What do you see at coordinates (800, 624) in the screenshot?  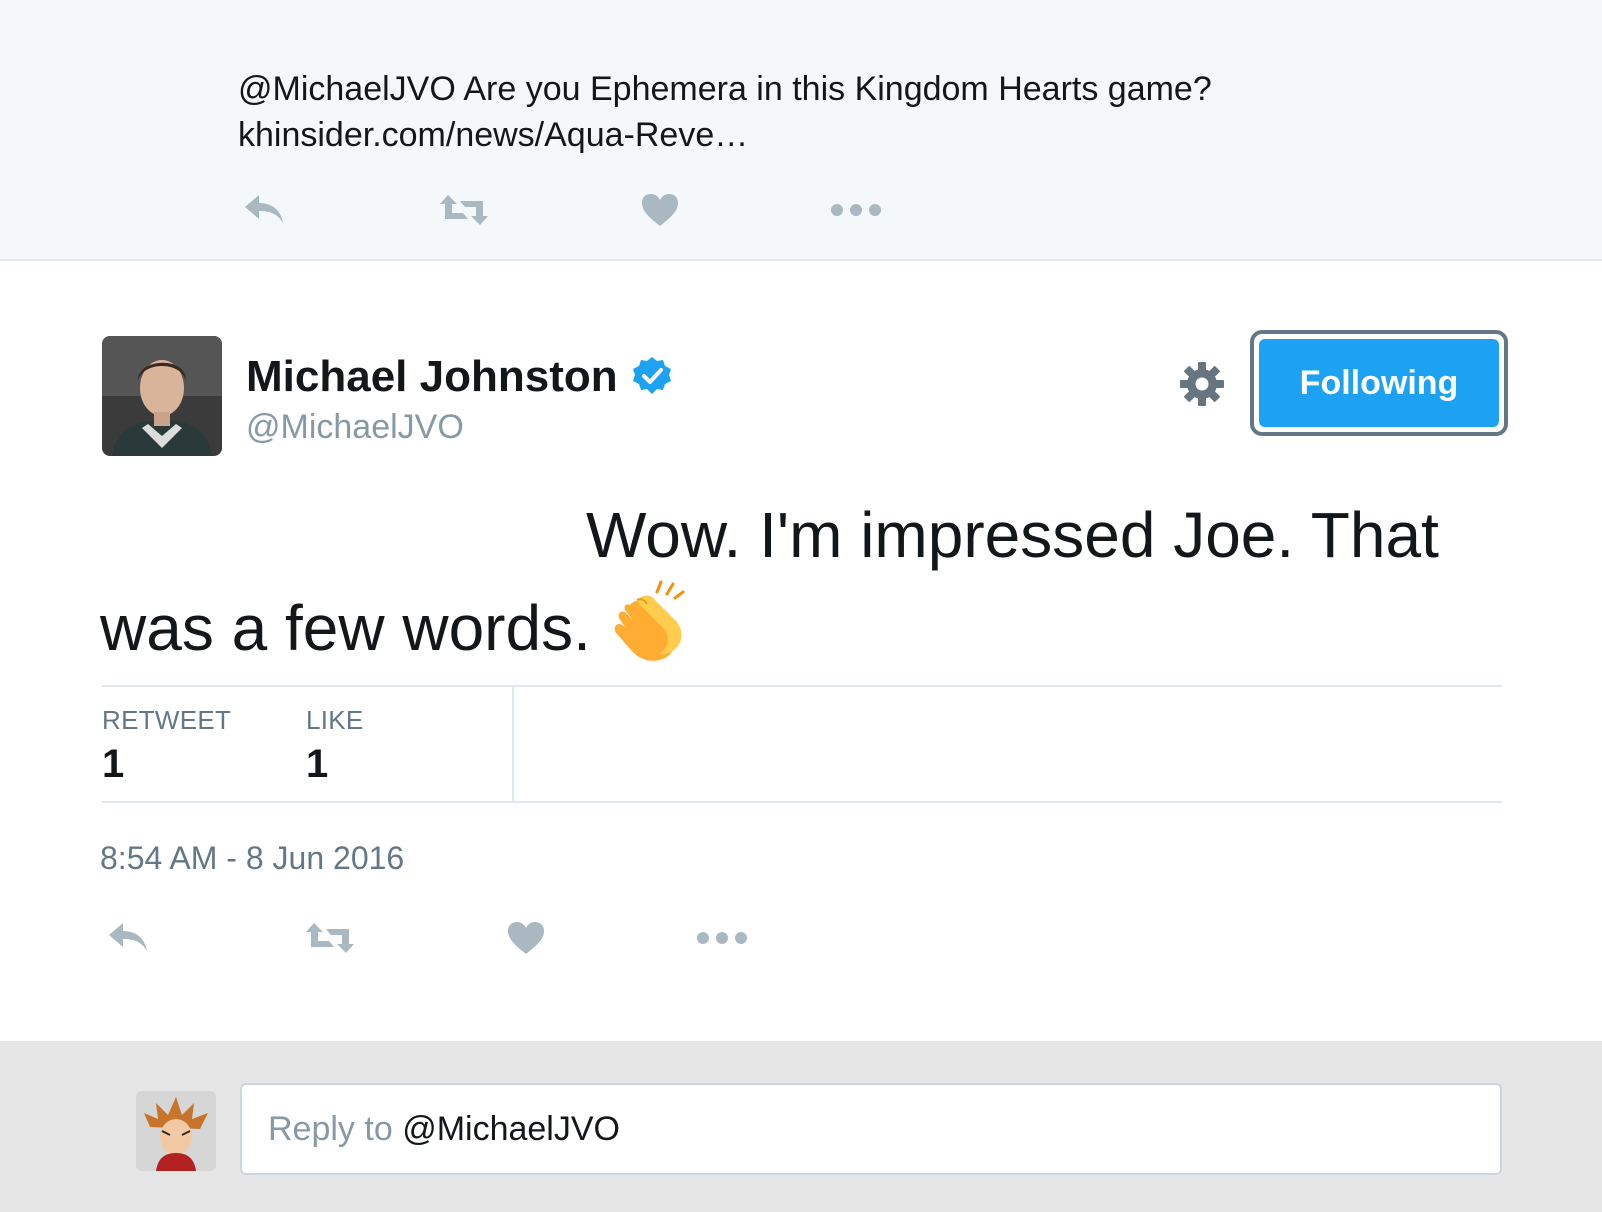 I see `tweet-text-line: was a few words.` at bounding box center [800, 624].